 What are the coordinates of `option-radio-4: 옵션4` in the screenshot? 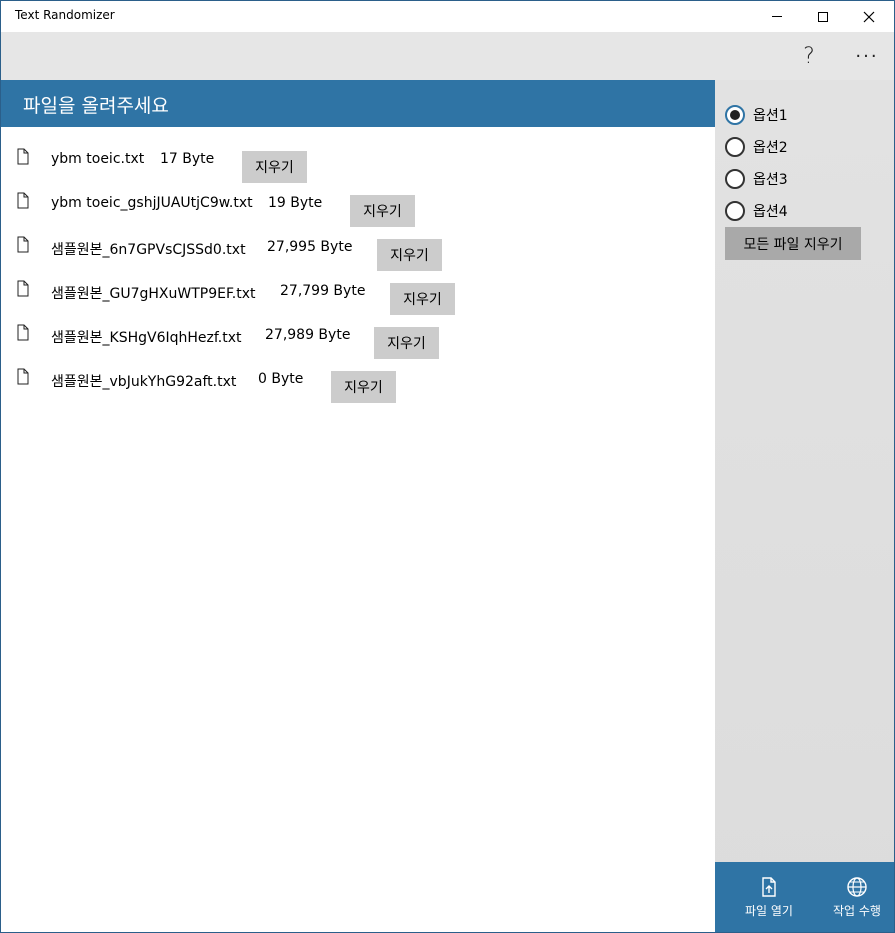 It's located at (756, 211).